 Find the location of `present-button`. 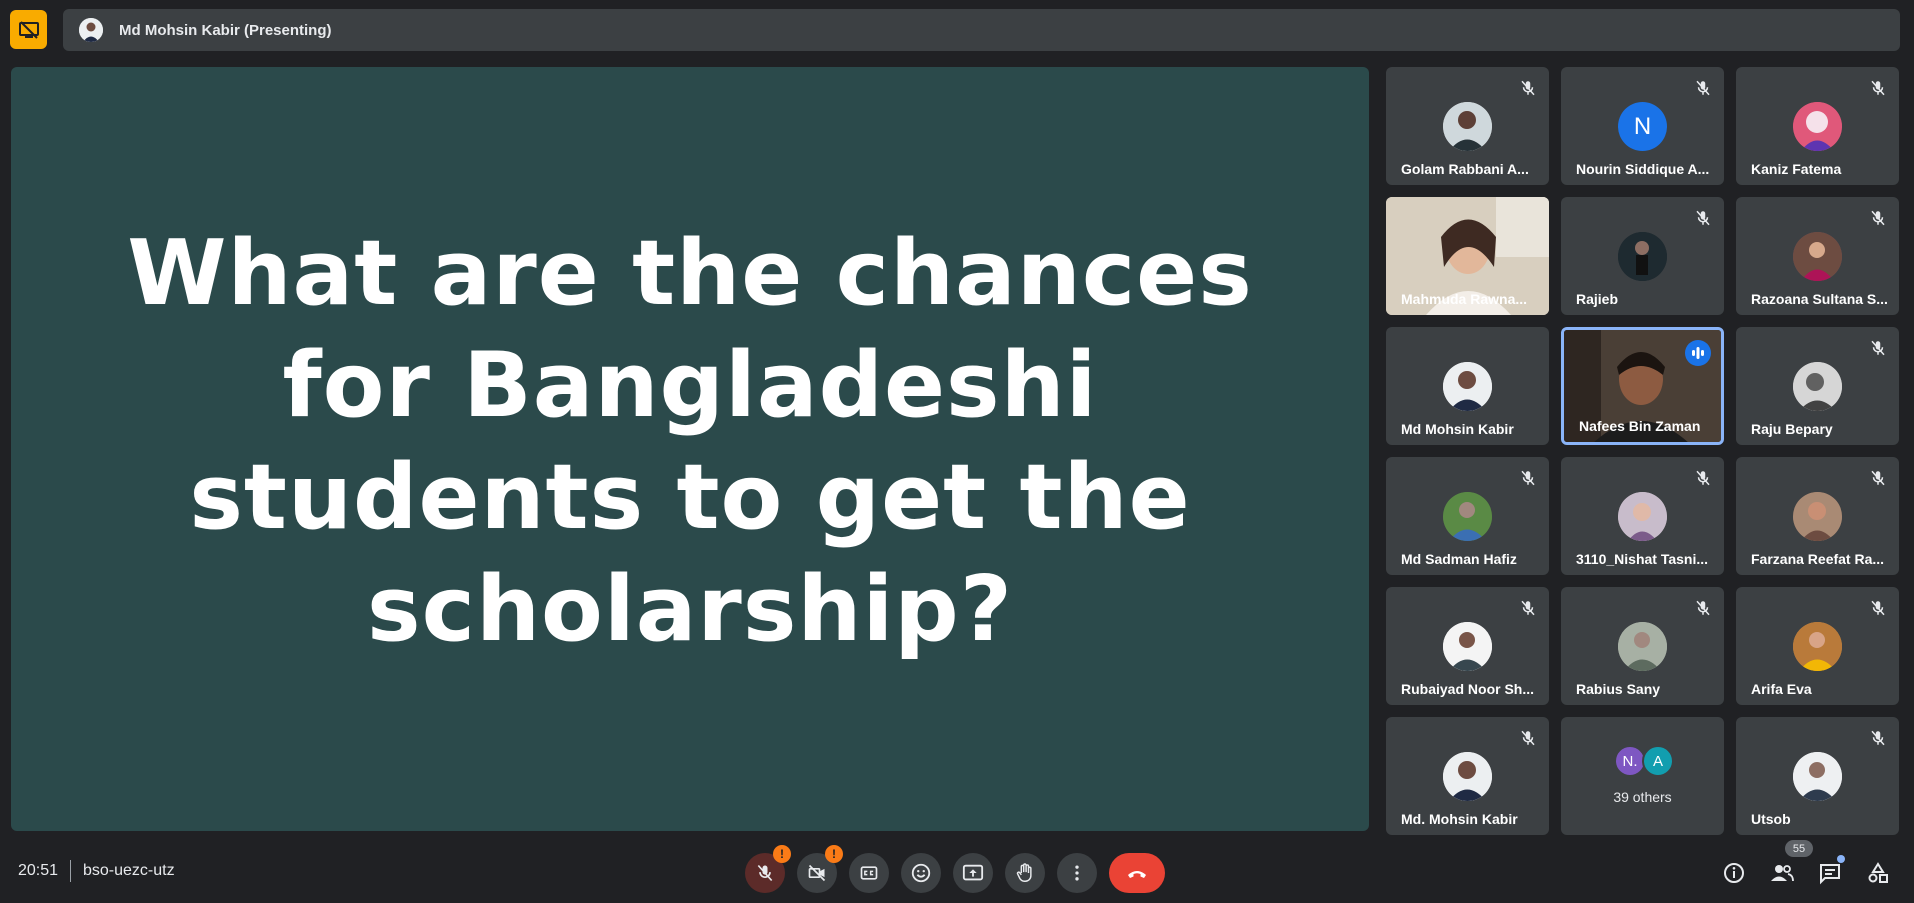

present-button is located at coordinates (973, 873).